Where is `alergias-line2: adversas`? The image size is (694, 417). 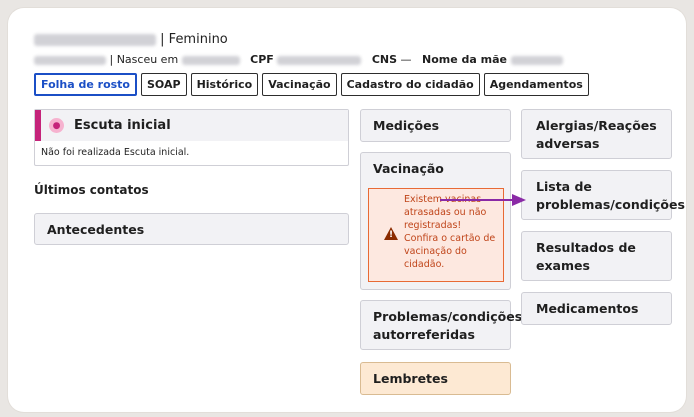
alergias-line2: adversas is located at coordinates (568, 143).